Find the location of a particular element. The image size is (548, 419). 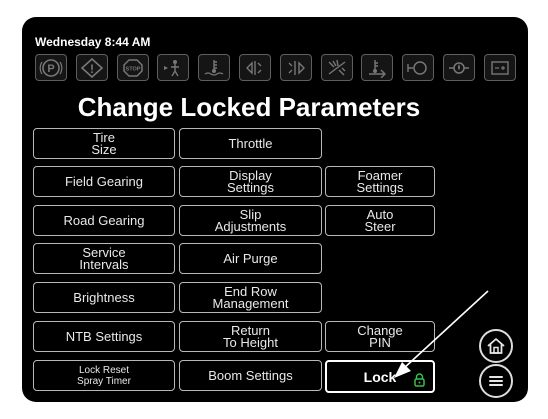

lock-button-label: Lock is located at coordinates (380, 376).